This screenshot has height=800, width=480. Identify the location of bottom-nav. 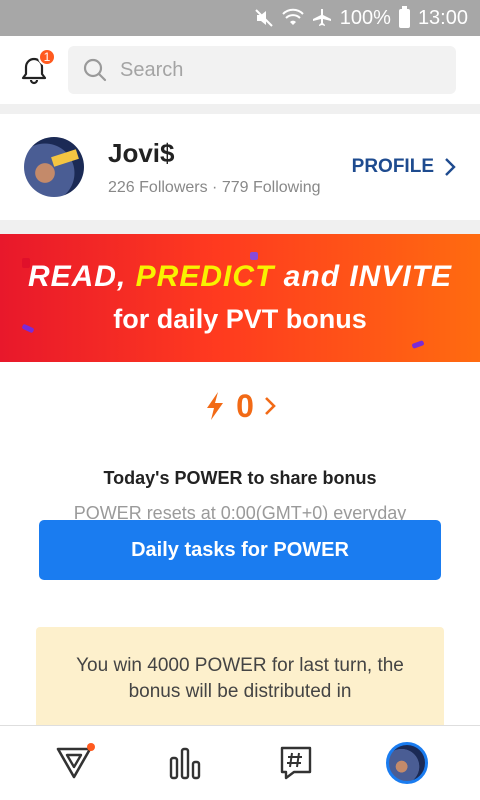
(240, 762).